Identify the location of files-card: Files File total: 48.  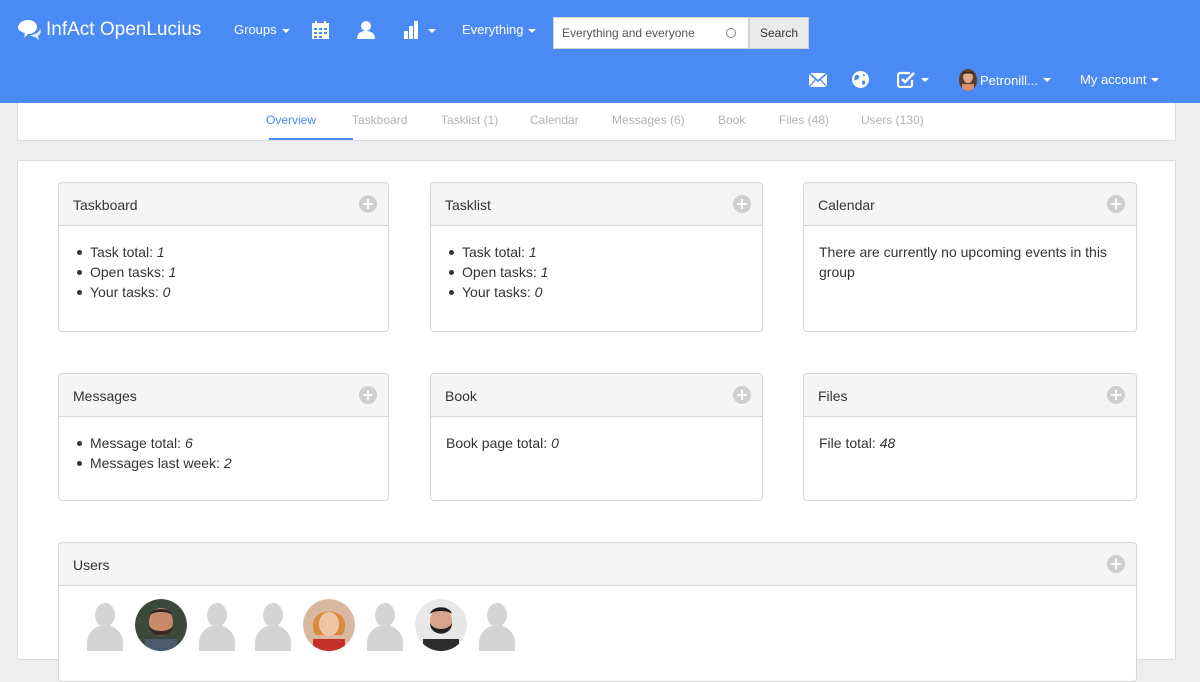
(970, 437).